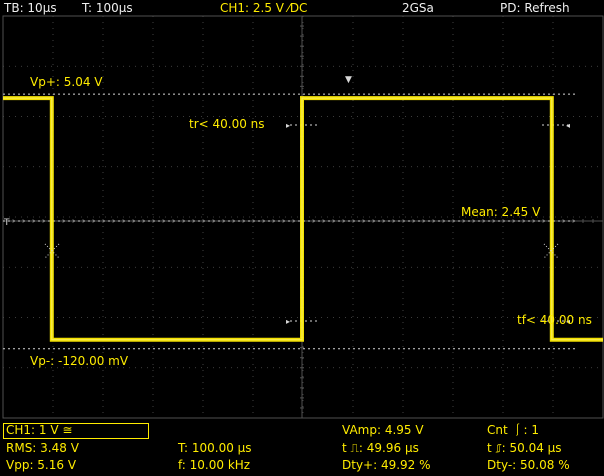 This screenshot has height=476, width=604. Describe the element at coordinates (568, 125) in the screenshot. I see `edge-arrow-marker: ◂` at that location.